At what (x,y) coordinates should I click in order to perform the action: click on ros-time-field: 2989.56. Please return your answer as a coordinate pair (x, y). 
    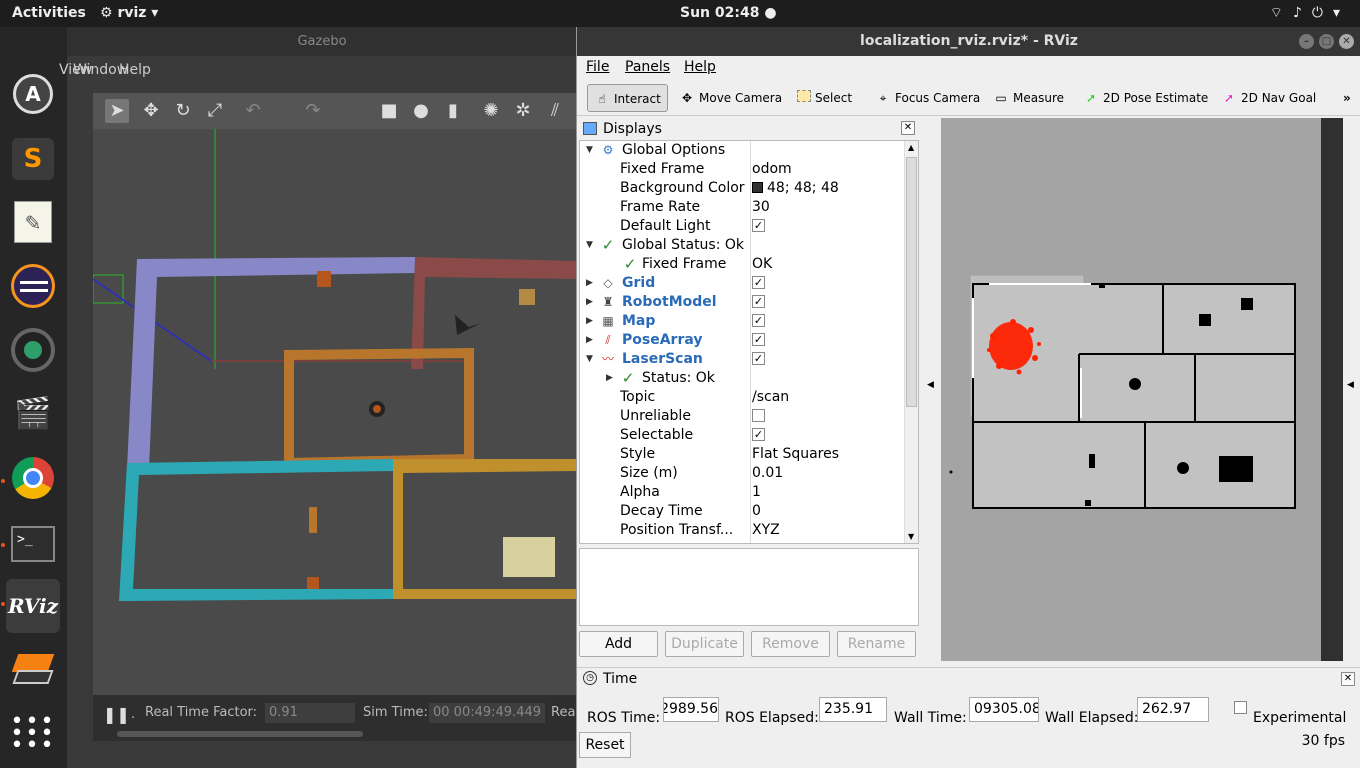
    Looking at the image, I should click on (691, 709).